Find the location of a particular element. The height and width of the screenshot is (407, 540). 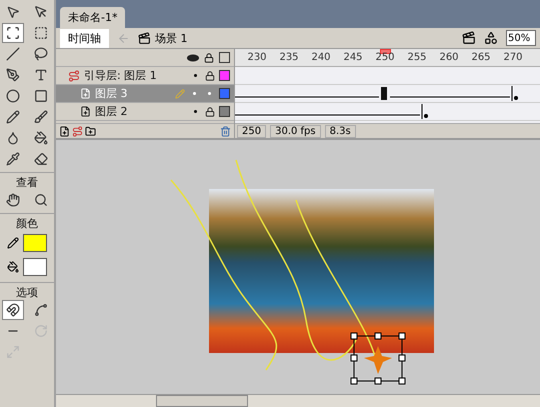

curve-icon is located at coordinates (41, 310).